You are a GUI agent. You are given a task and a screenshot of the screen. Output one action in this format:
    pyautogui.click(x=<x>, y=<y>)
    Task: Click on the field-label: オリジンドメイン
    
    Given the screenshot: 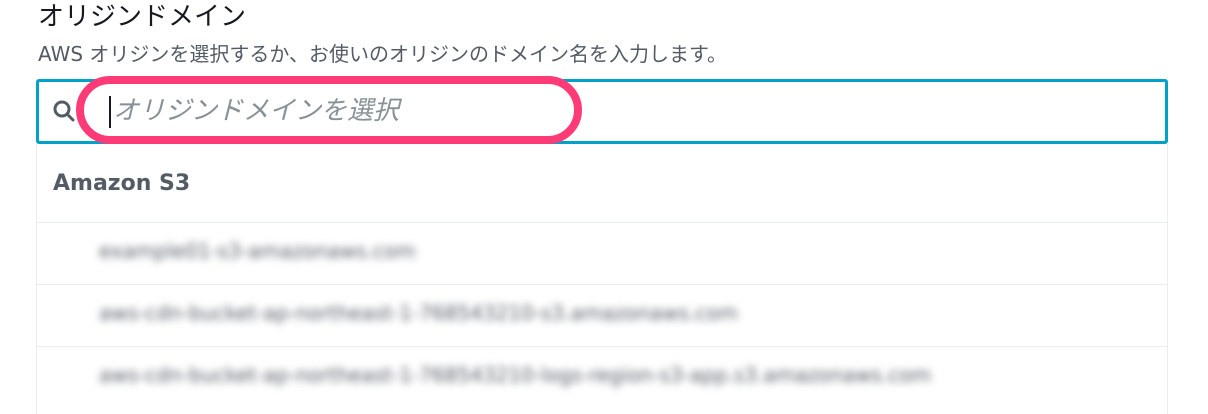 What is the action you would take?
    pyautogui.click(x=142, y=17)
    